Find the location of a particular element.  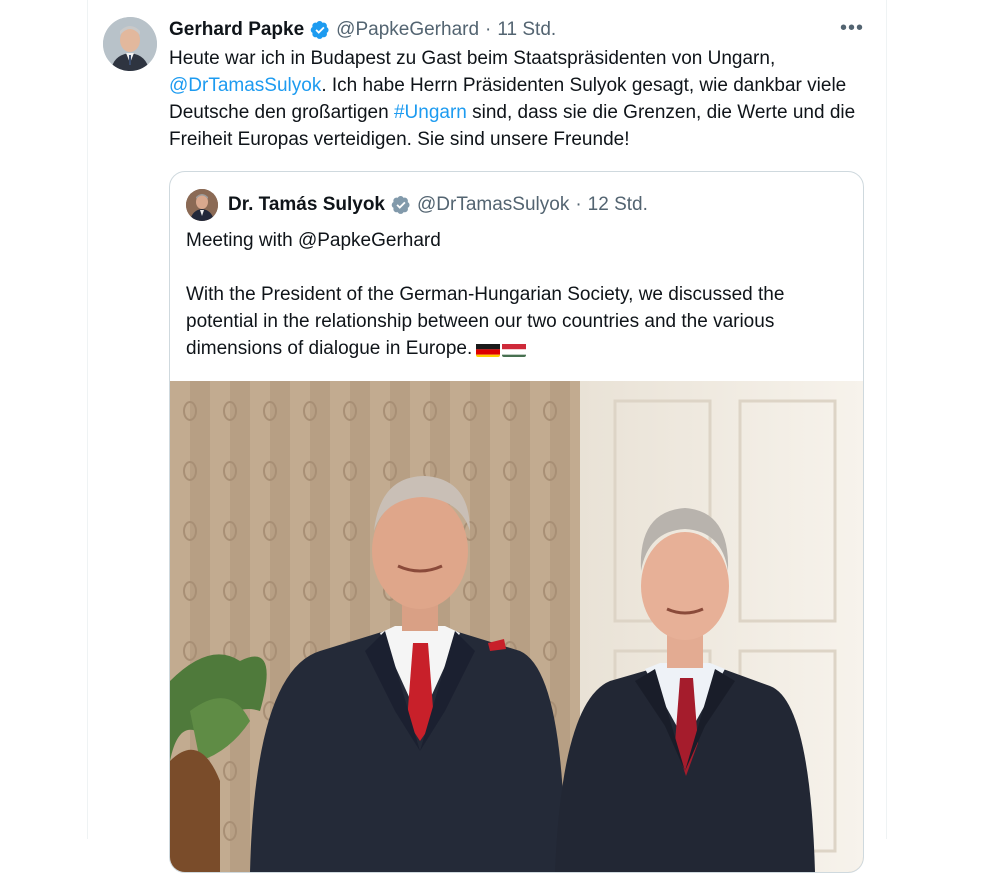

germany-flag-icon is located at coordinates (488, 349).